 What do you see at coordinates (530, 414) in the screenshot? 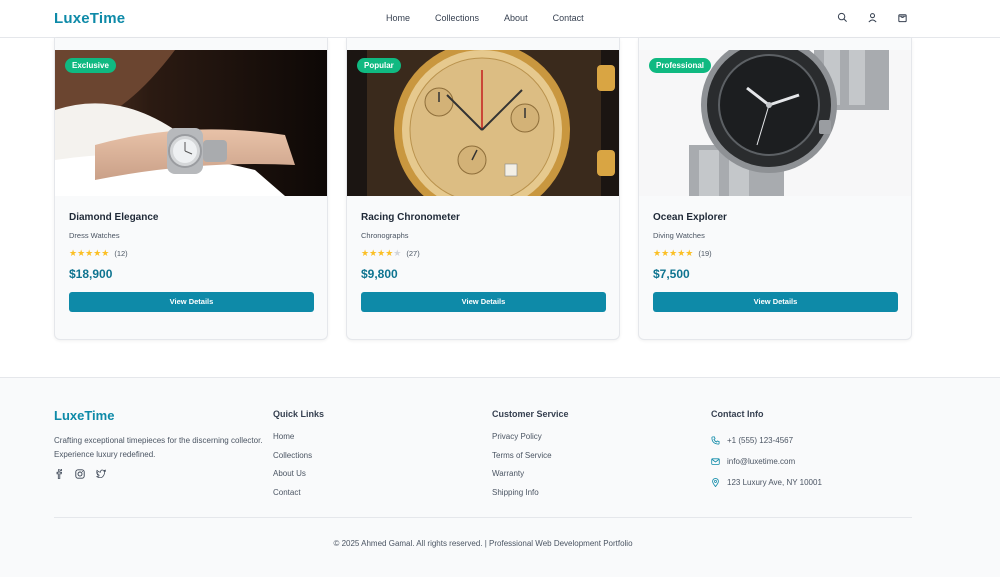
I see `customer-service-heading: Customer Service` at bounding box center [530, 414].